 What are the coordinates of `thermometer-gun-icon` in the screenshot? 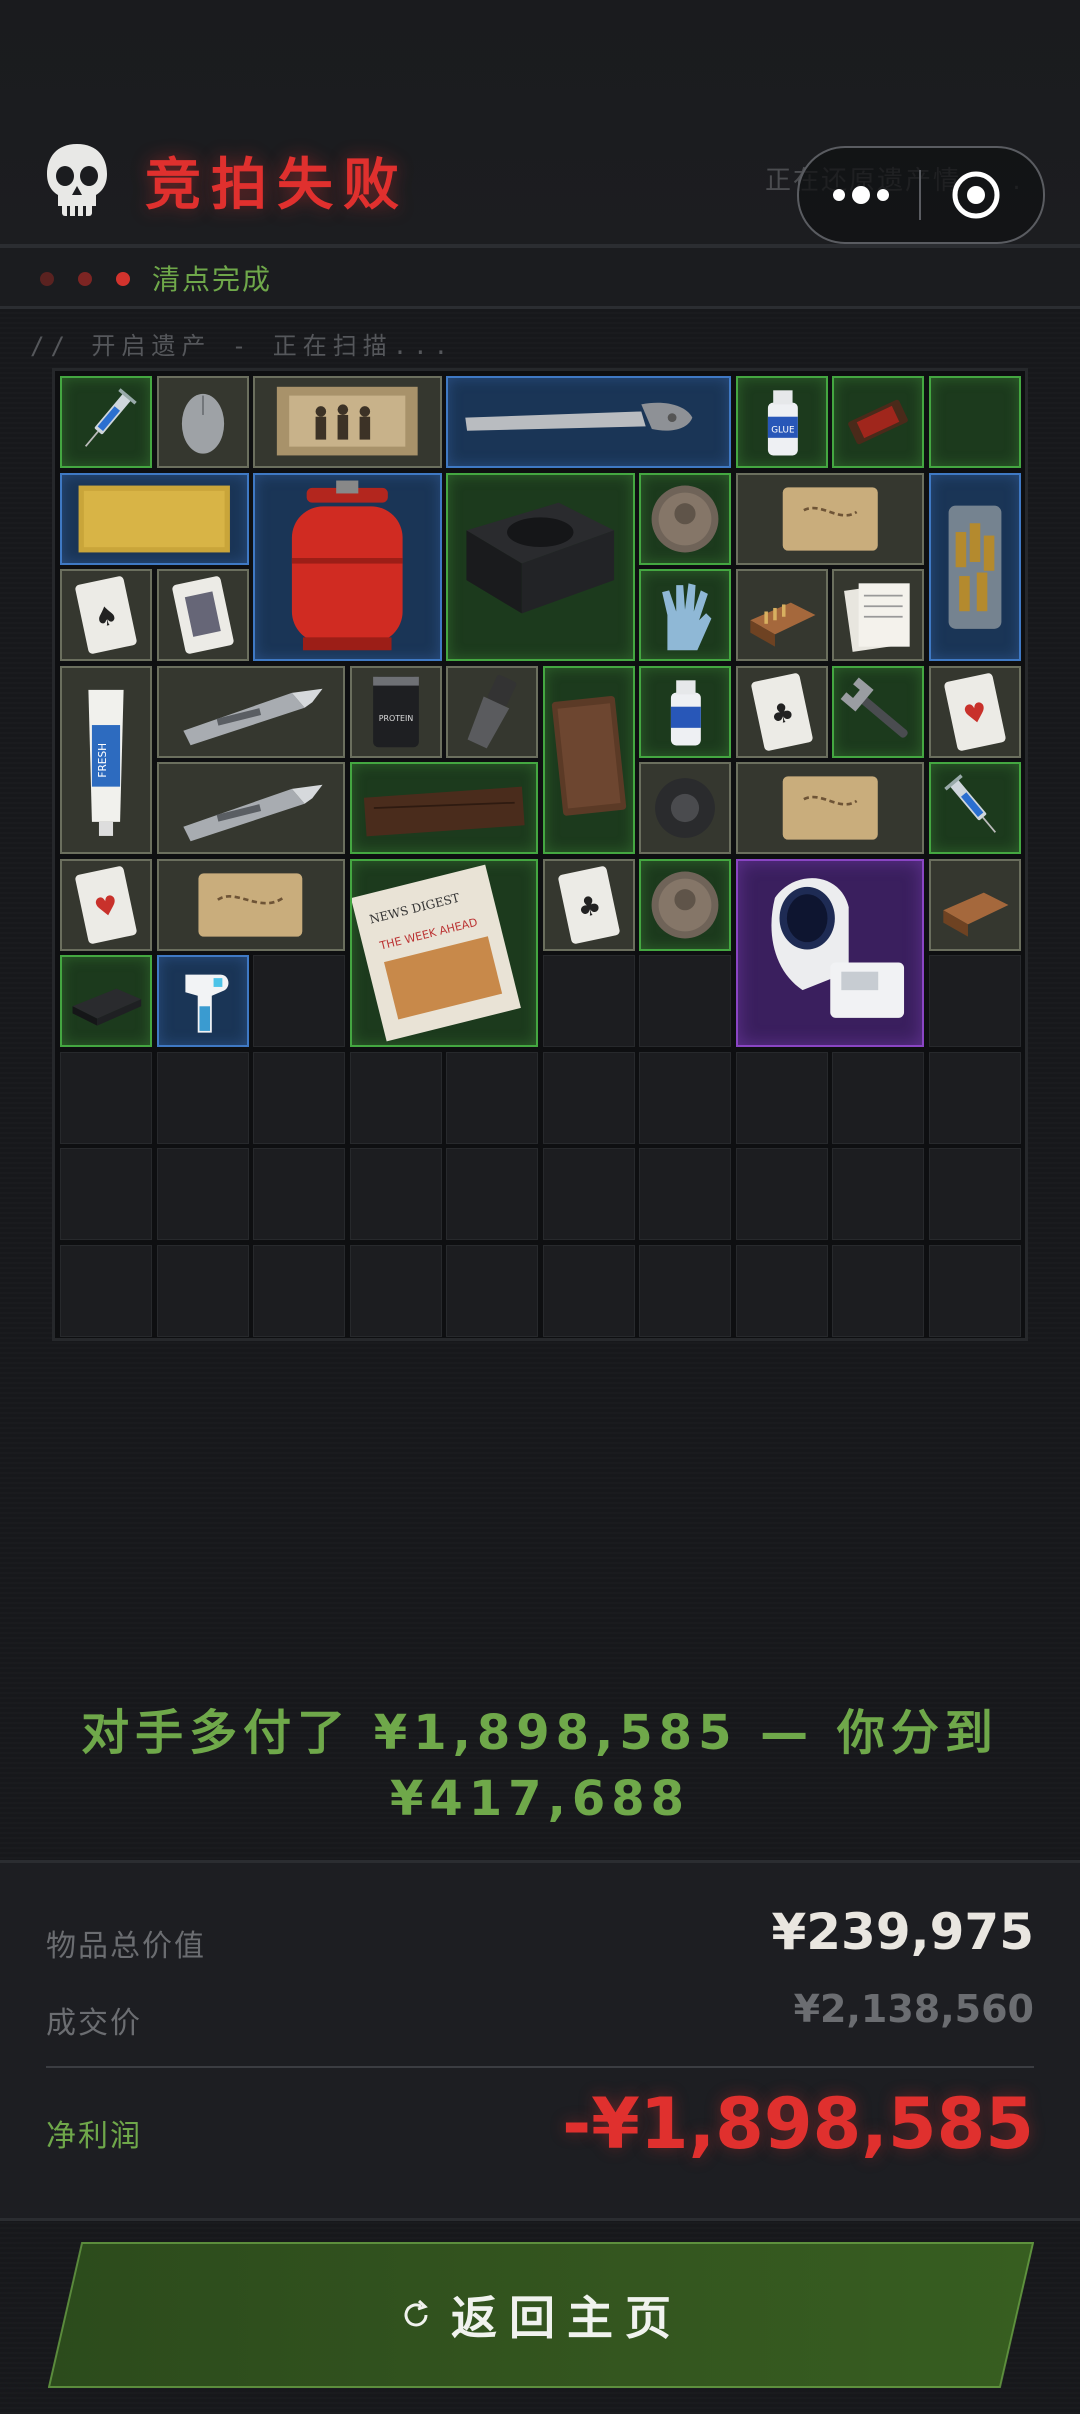 It's located at (206, 1003).